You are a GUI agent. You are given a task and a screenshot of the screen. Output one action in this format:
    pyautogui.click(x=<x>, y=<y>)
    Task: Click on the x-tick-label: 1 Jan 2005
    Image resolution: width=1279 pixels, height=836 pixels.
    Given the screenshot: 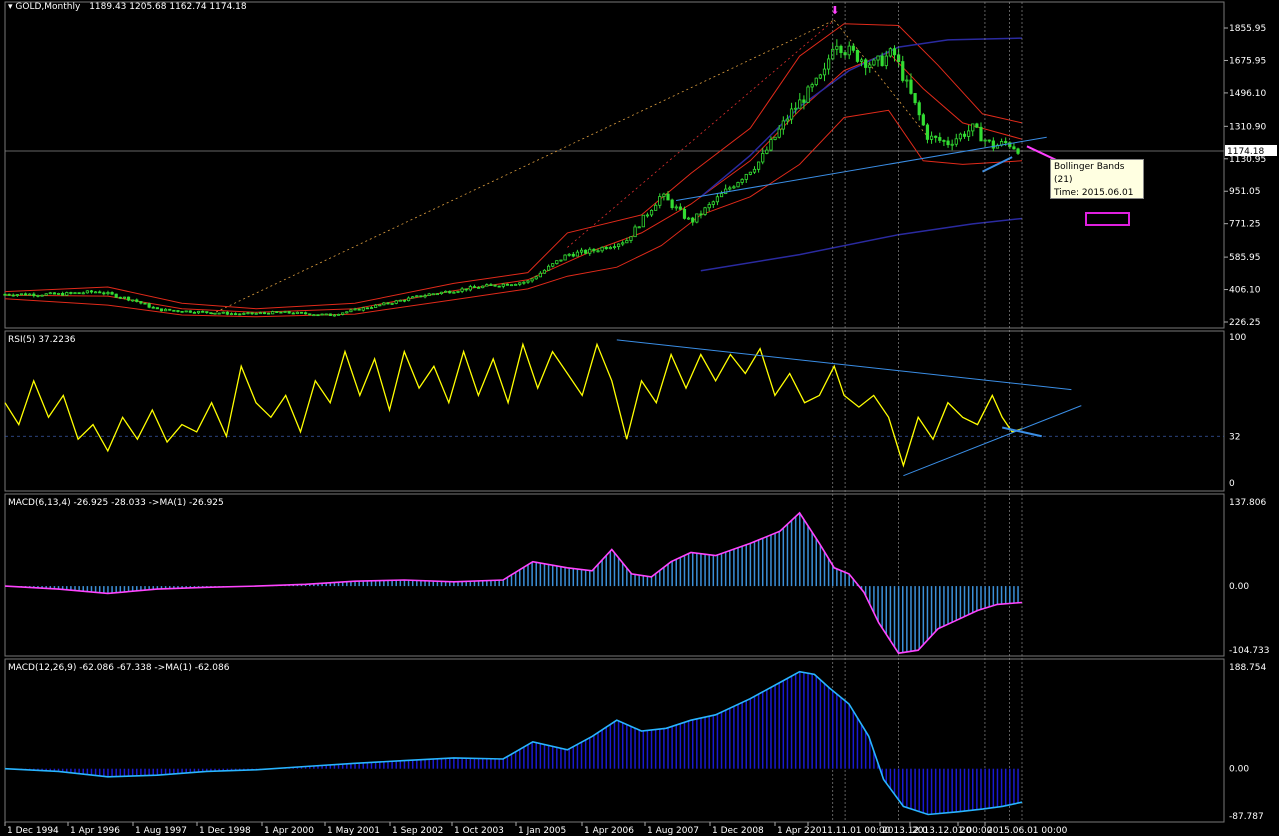 What is the action you would take?
    pyautogui.click(x=542, y=831)
    